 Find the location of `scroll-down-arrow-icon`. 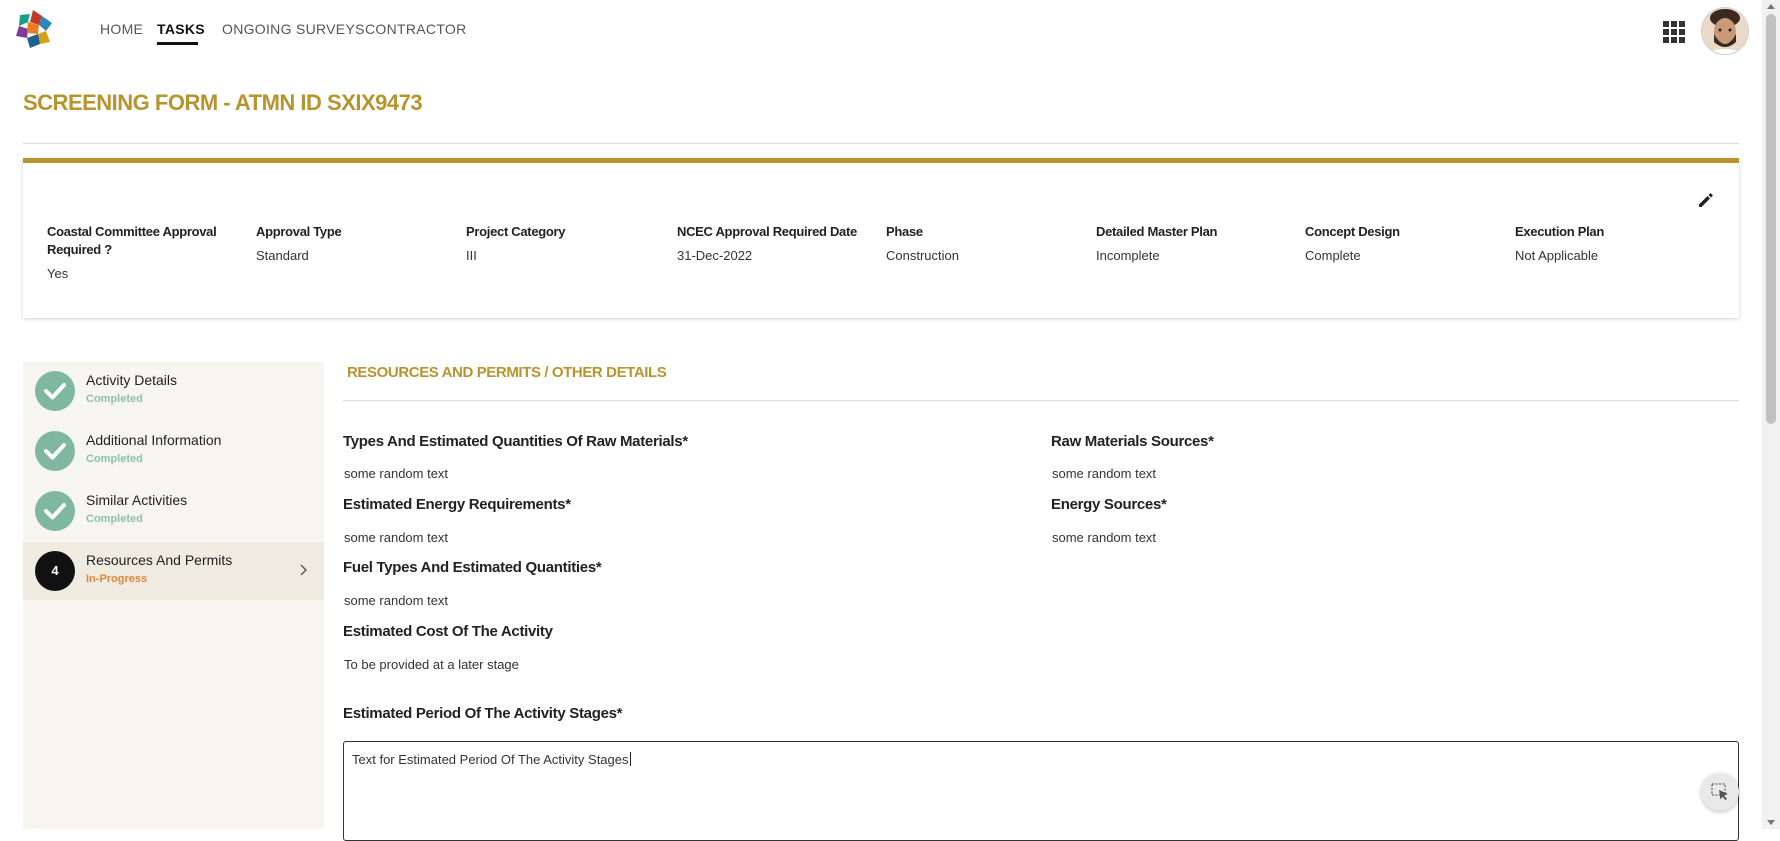

scroll-down-arrow-icon is located at coordinates (1771, 822).